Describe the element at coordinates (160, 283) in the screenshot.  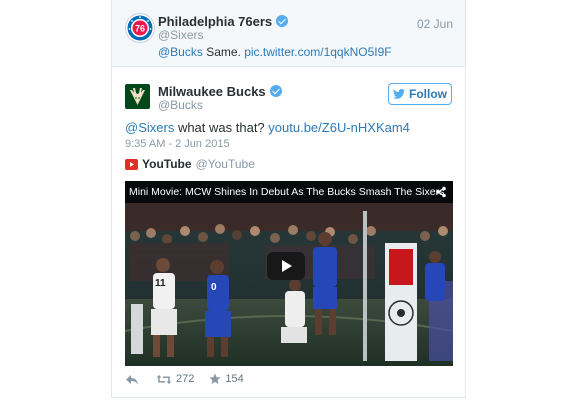
I see `jersey-number-11: 11` at that location.